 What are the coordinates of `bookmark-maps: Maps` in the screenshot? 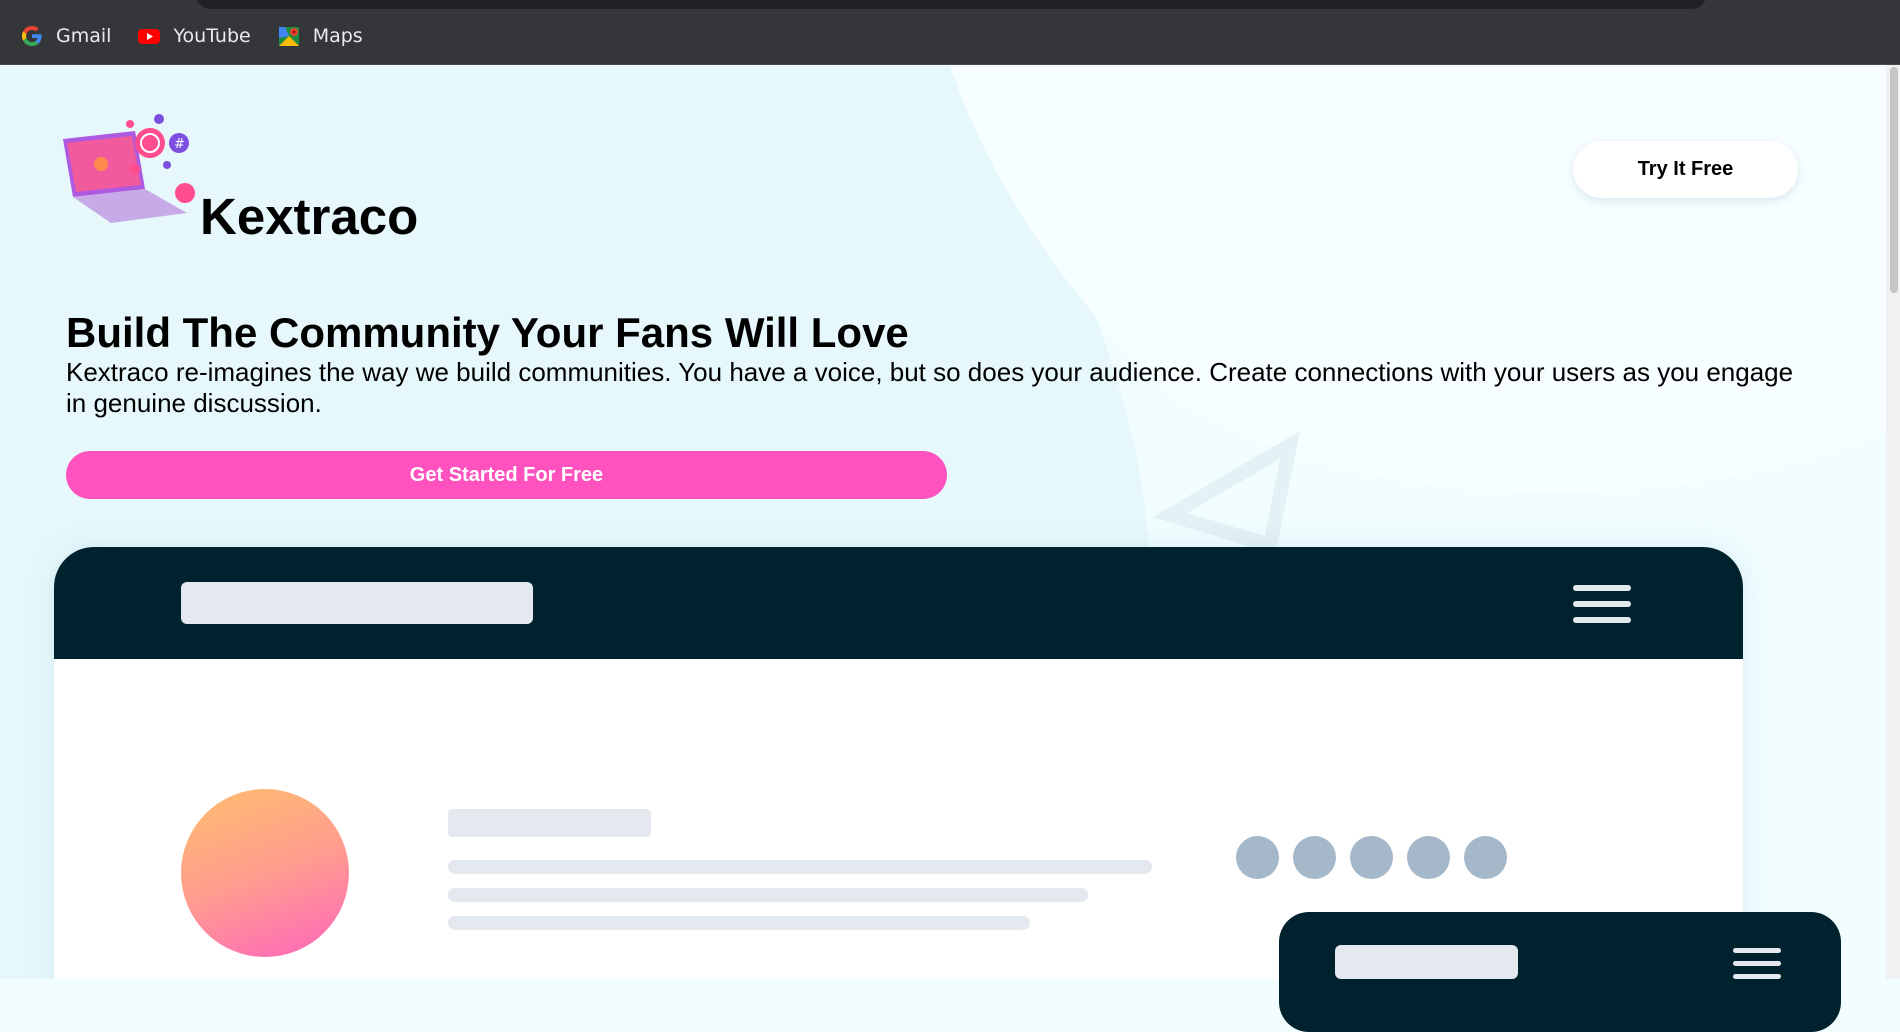 It's located at (320, 36).